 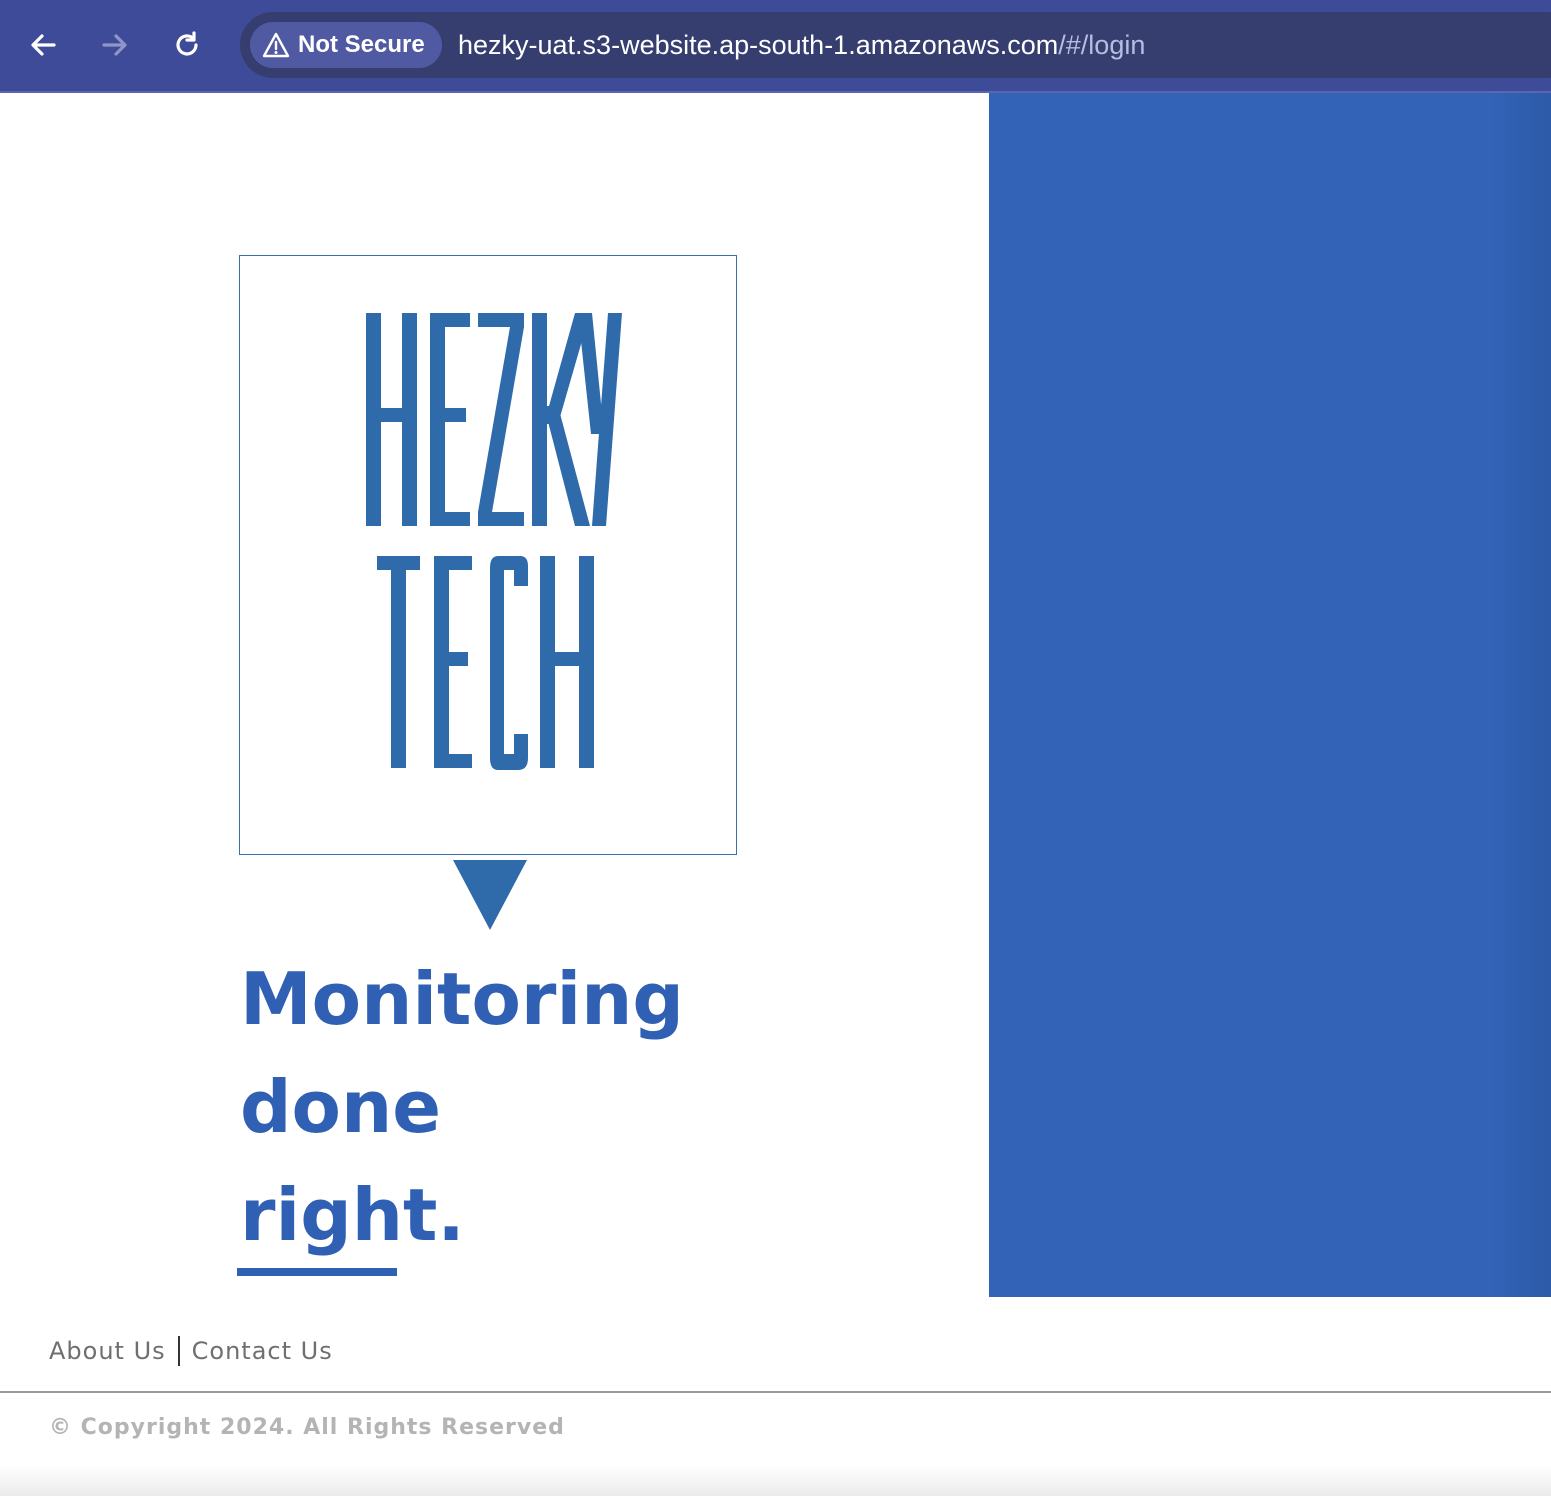 I want to click on url-path: /#/login, so click(x=1102, y=45).